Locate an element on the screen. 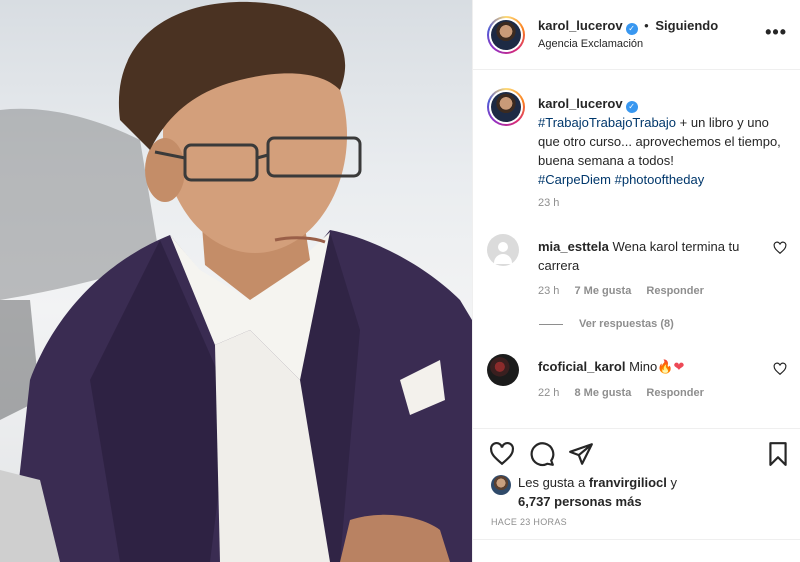 This screenshot has width=800, height=562. add-comment-bar is located at coordinates (636, 550).